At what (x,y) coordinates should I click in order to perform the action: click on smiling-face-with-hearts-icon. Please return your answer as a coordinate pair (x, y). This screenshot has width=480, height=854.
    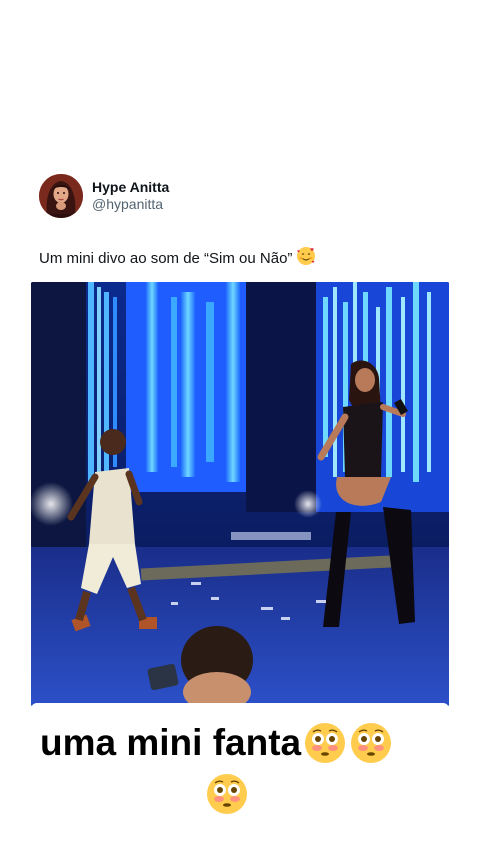
    Looking at the image, I should click on (306, 258).